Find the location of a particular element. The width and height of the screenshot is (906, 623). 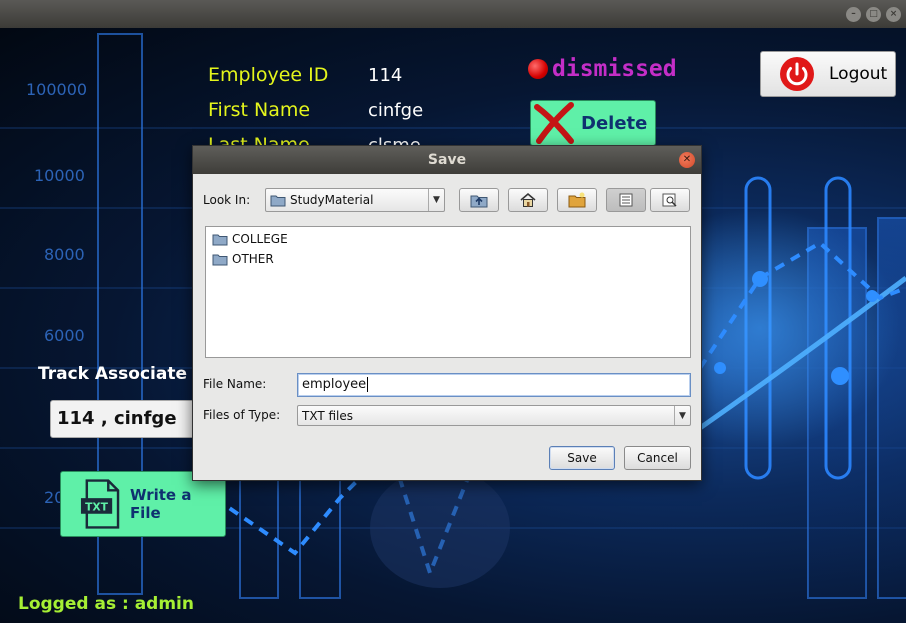

axis-label: 100000 is located at coordinates (57, 89).